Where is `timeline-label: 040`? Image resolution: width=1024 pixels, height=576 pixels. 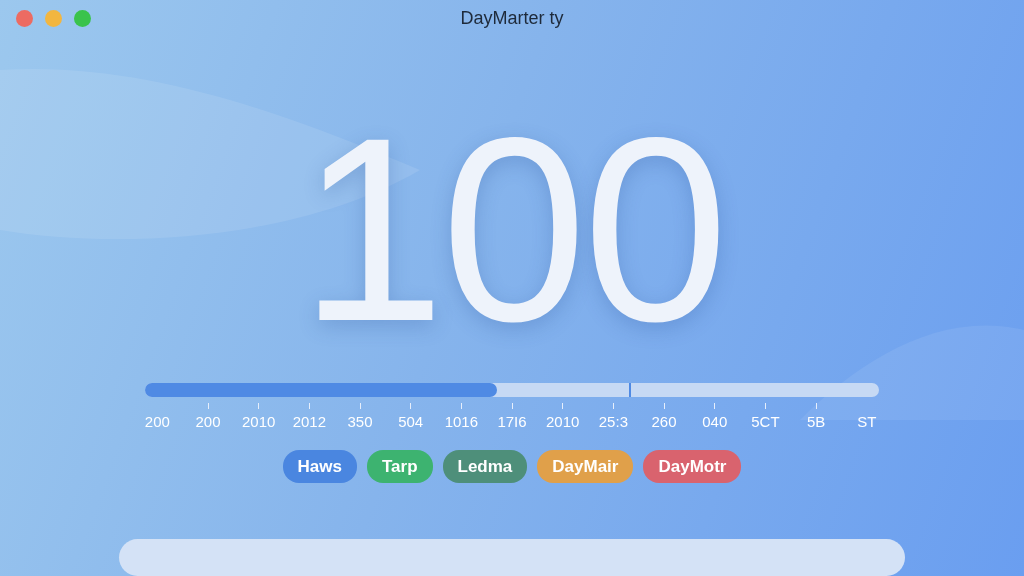
timeline-label: 040 is located at coordinates (715, 421).